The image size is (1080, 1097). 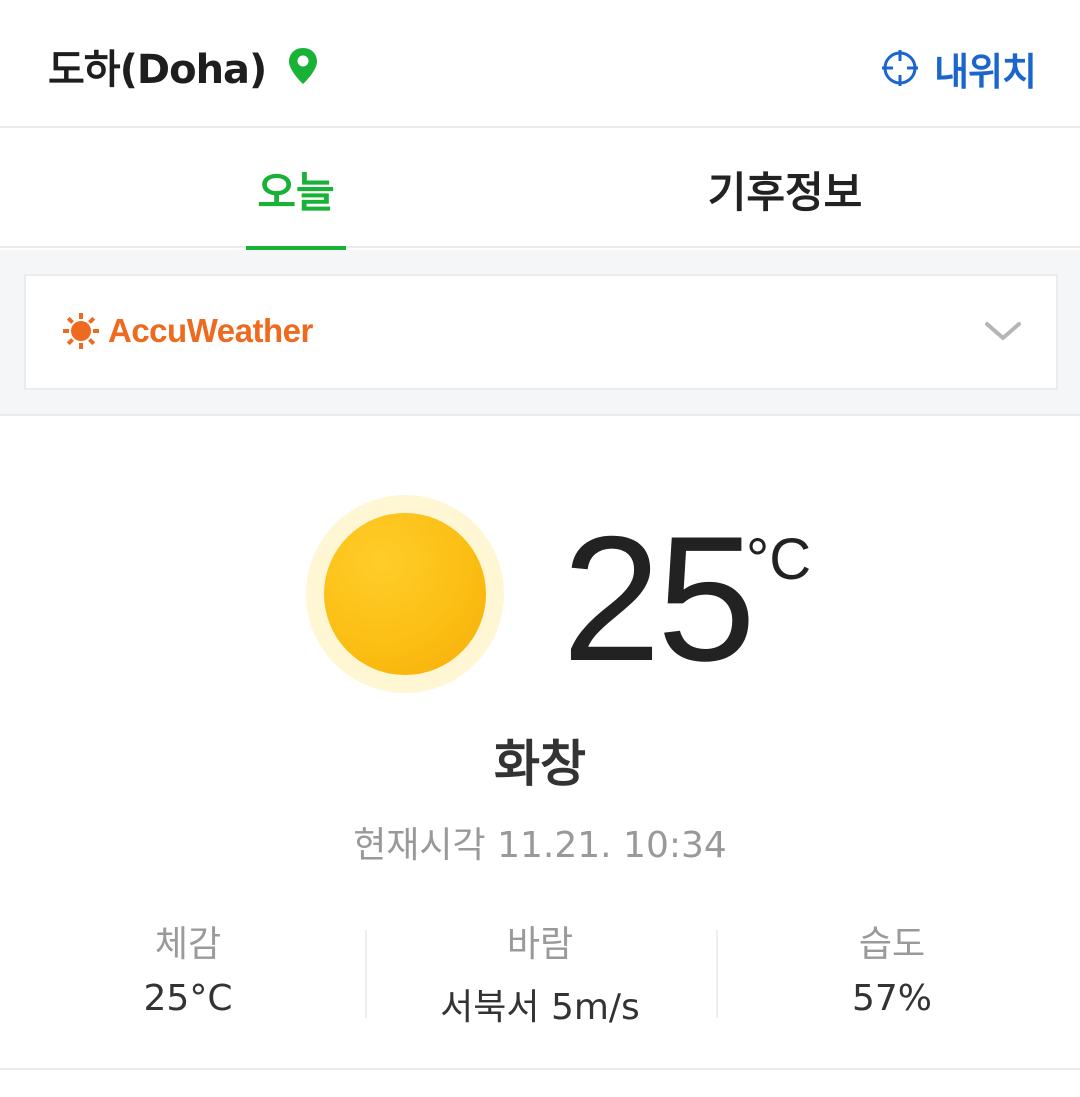 What do you see at coordinates (540, 1069) in the screenshot?
I see `section-divider` at bounding box center [540, 1069].